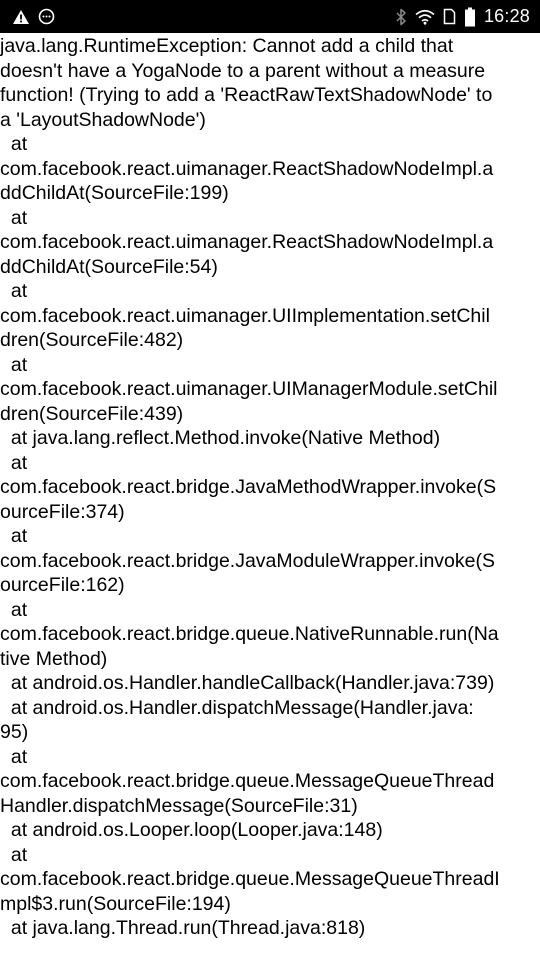  What do you see at coordinates (270, 16) in the screenshot?
I see `status-bar: 16:28` at bounding box center [270, 16].